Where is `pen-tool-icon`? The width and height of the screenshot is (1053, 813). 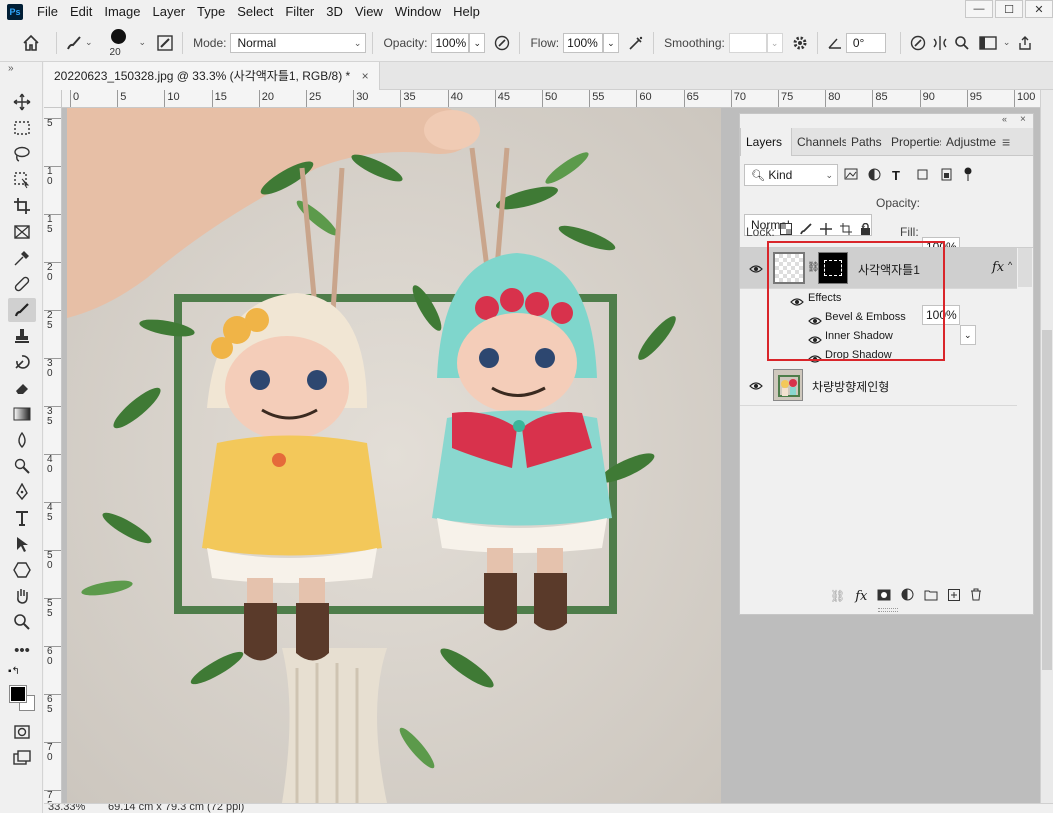
pen-tool-icon is located at coordinates (22, 492).